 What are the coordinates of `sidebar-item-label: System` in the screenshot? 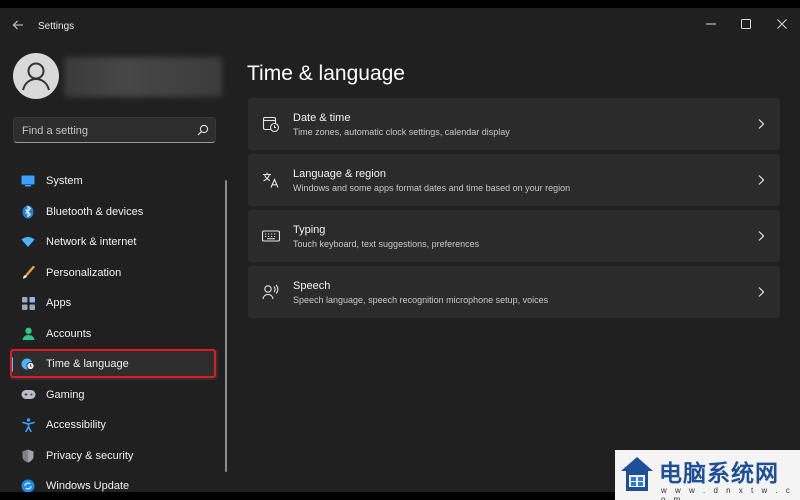 It's located at (64, 181).